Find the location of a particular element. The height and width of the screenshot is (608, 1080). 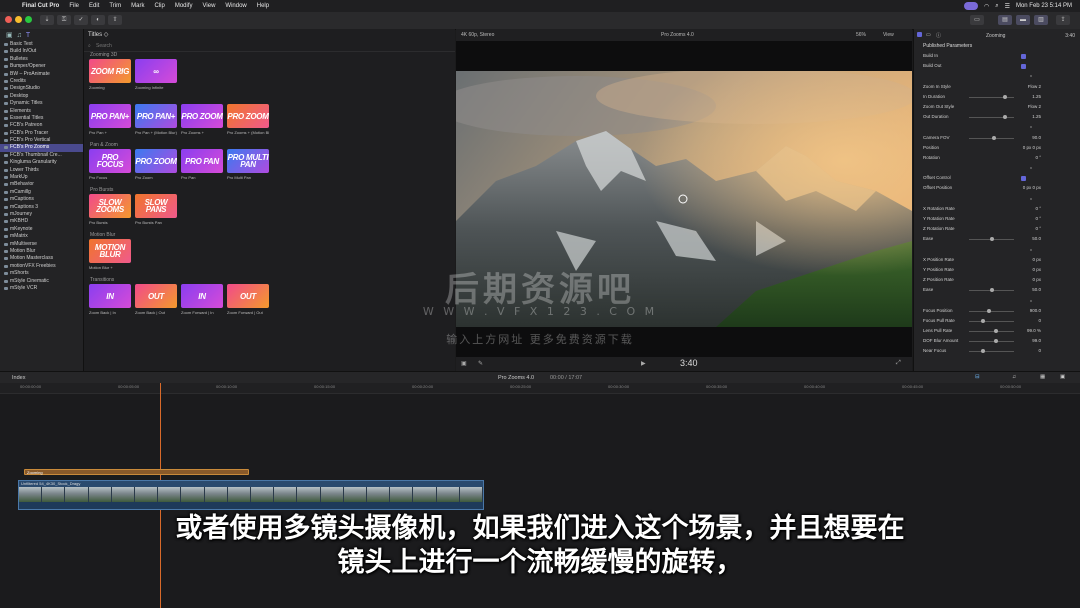

menu-mark: Mark is located at coordinates (137, 6).